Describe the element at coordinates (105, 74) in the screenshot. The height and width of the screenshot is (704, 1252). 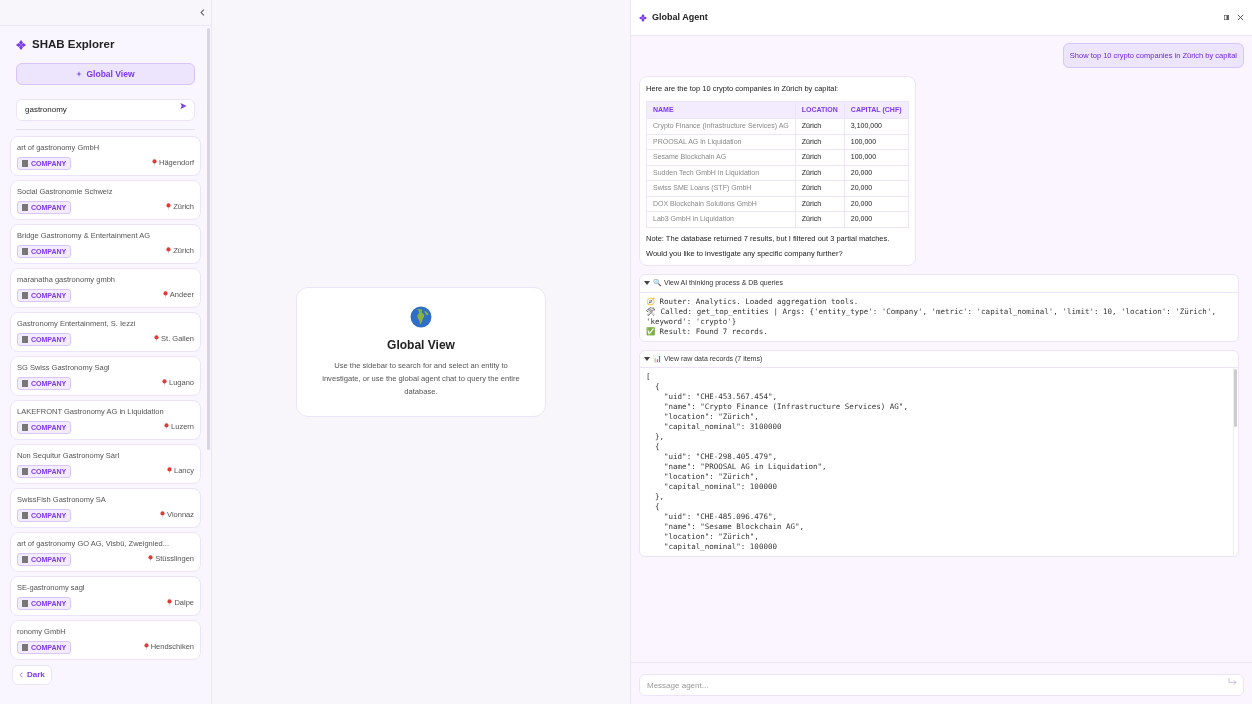
I see `global-view-button: Global View` at that location.